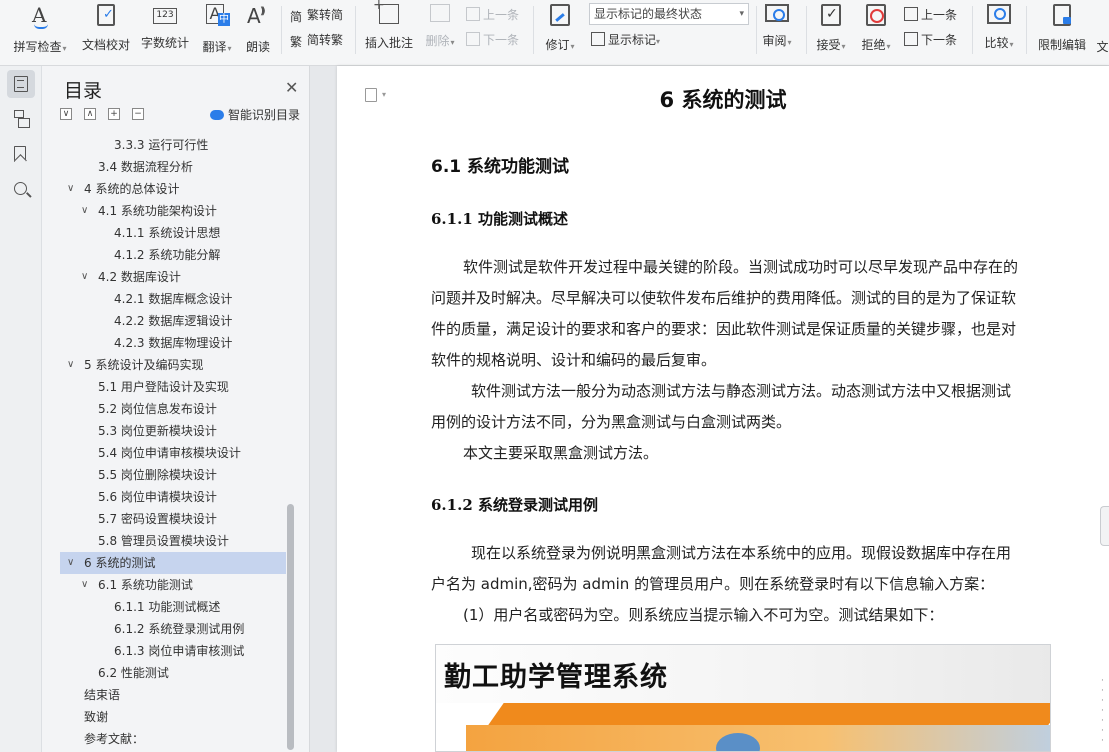 Image resolution: width=1109 pixels, height=752 pixels. Describe the element at coordinates (625, 40) in the screenshot. I see `show-markup-button: 显示标记▾` at that location.